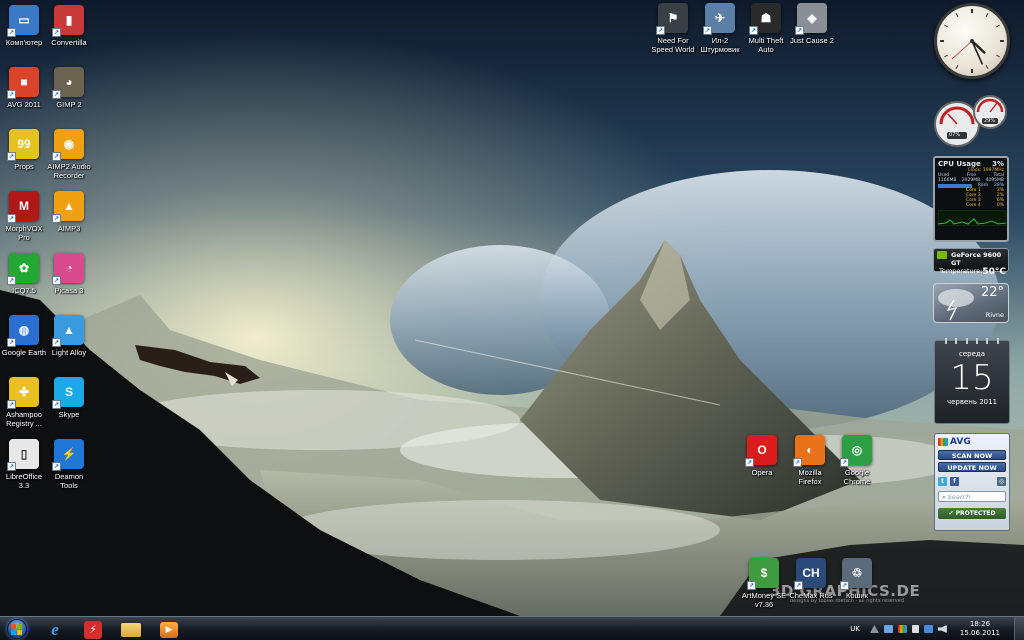 Image resolution: width=1024 pixels, height=640 pixels. What do you see at coordinates (69, 154) in the screenshot?
I see `desktop-icon-aimp2-audio-recorder: ◉ ↗ AIMP2 Audio Recorder` at bounding box center [69, 154].